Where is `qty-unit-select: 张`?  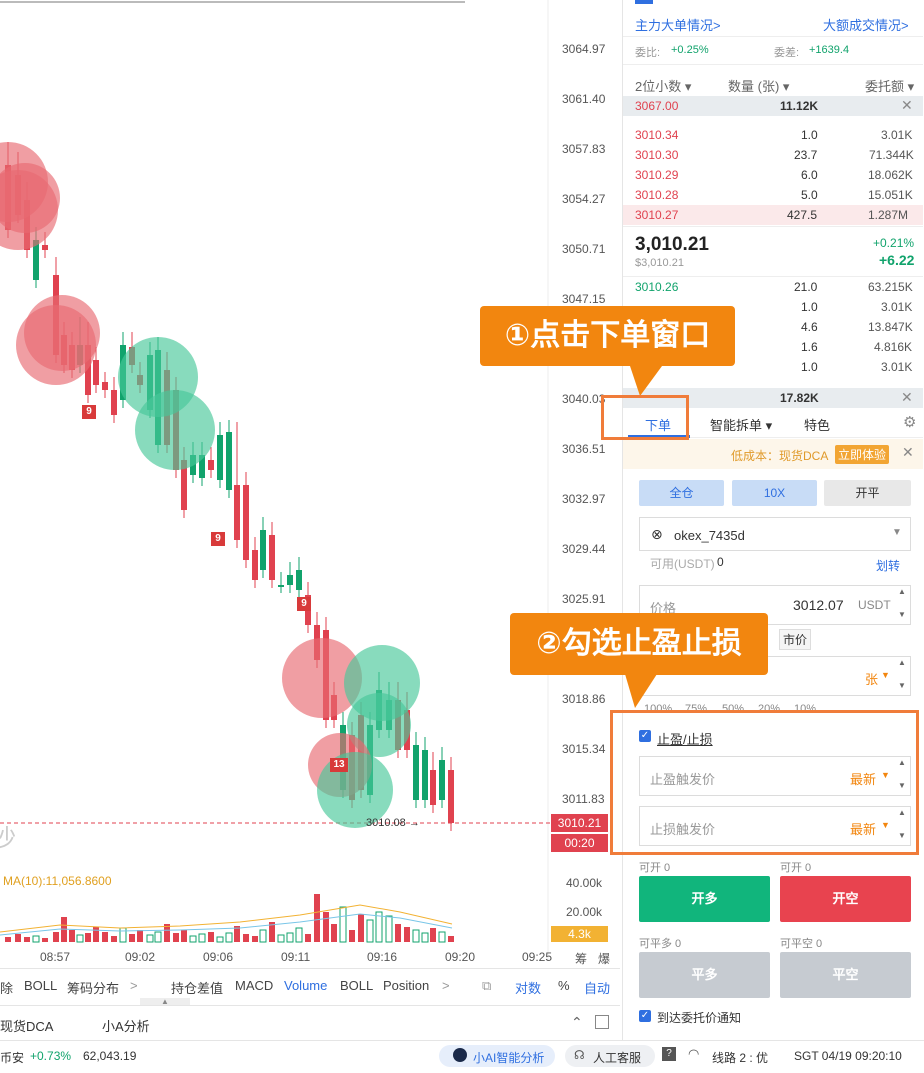 qty-unit-select: 张 is located at coordinates (871, 678).